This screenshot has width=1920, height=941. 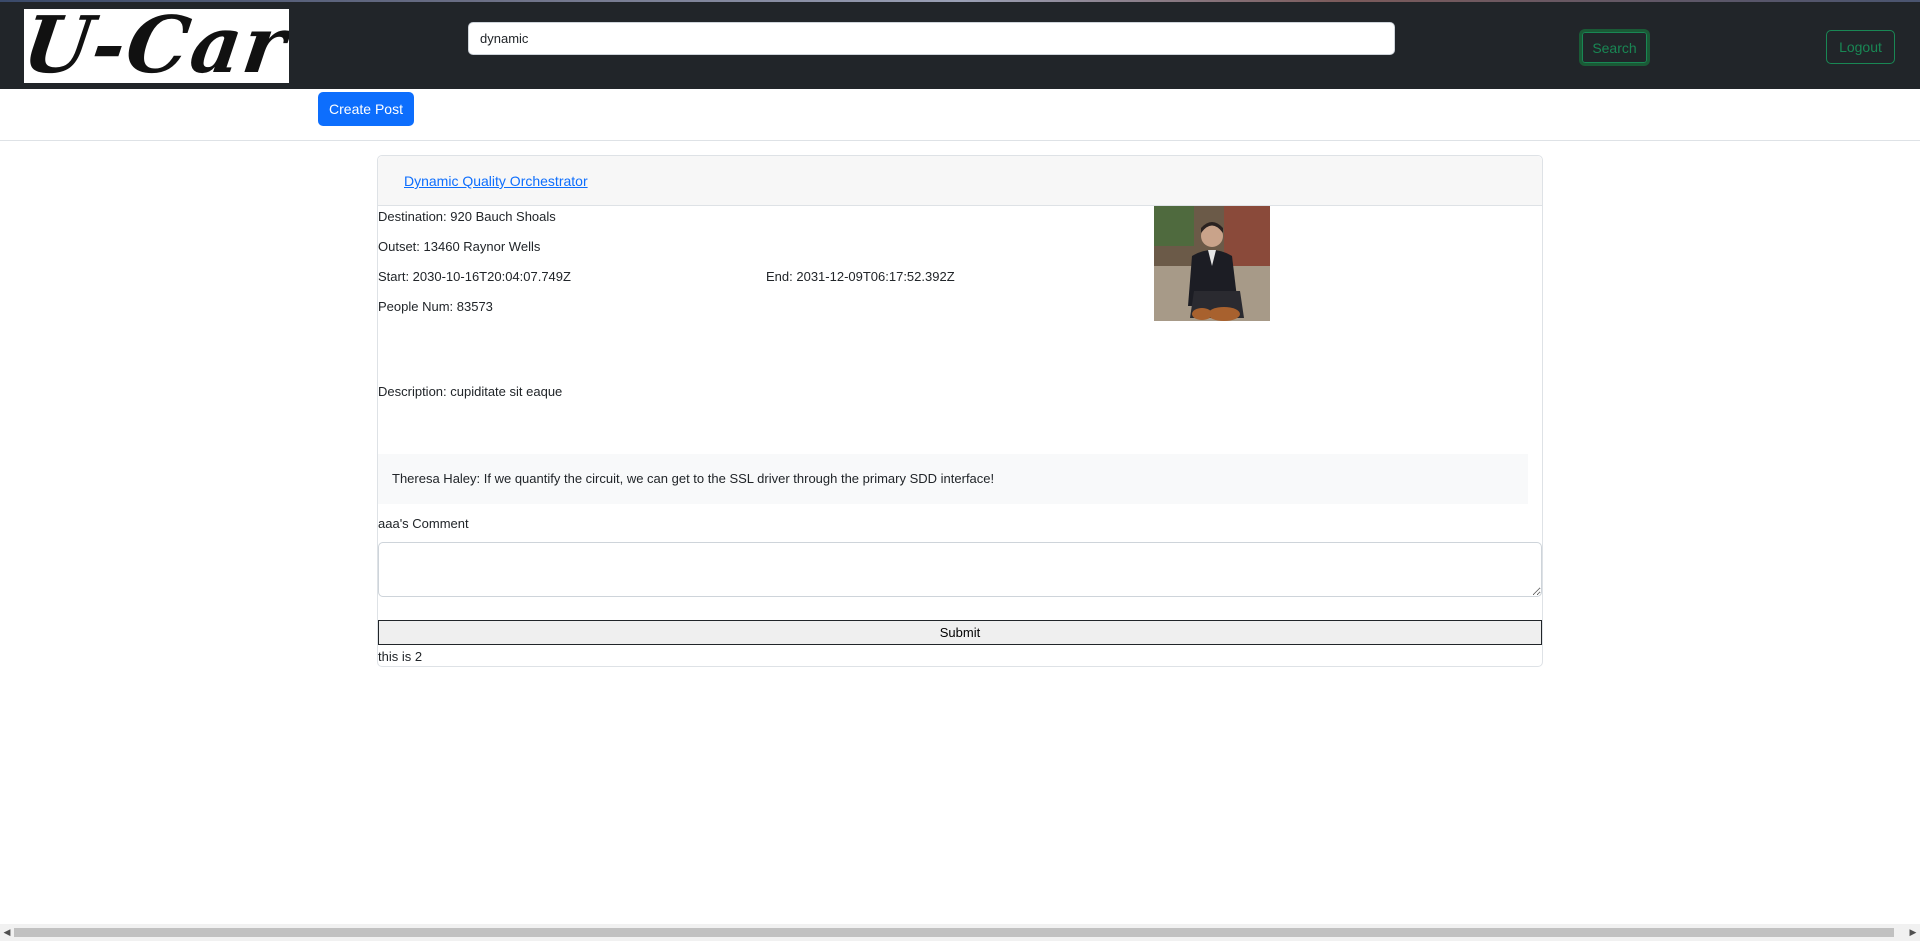 What do you see at coordinates (860, 276) in the screenshot?
I see `post-end: End: 2031-12-09T06:17:52.392Z` at bounding box center [860, 276].